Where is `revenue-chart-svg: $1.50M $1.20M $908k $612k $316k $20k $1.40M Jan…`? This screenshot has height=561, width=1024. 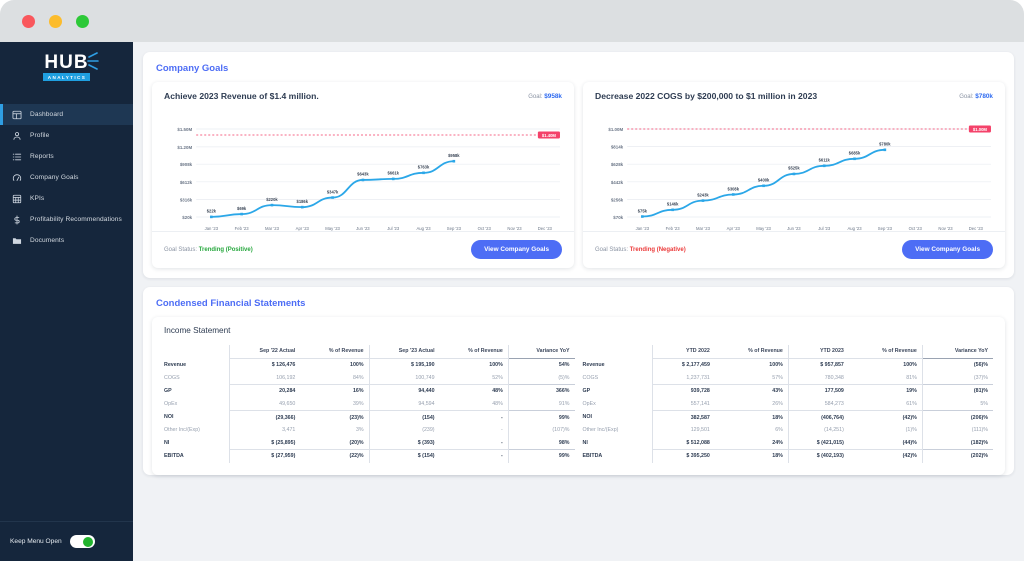
revenue-chart-svg: $1.50M $1.20M $908k $612k $316k $20k $1.40M Jan… is located at coordinates (368, 179).